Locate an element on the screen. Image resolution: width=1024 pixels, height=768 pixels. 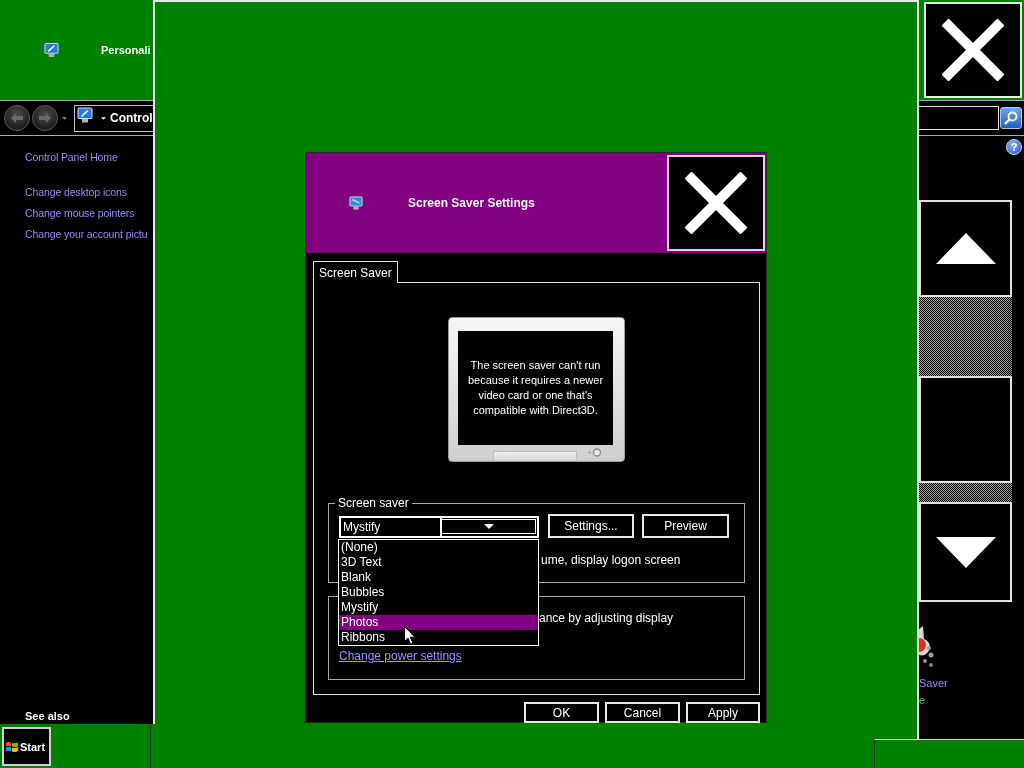
dropdown-option: Blank is located at coordinates (438, 577).